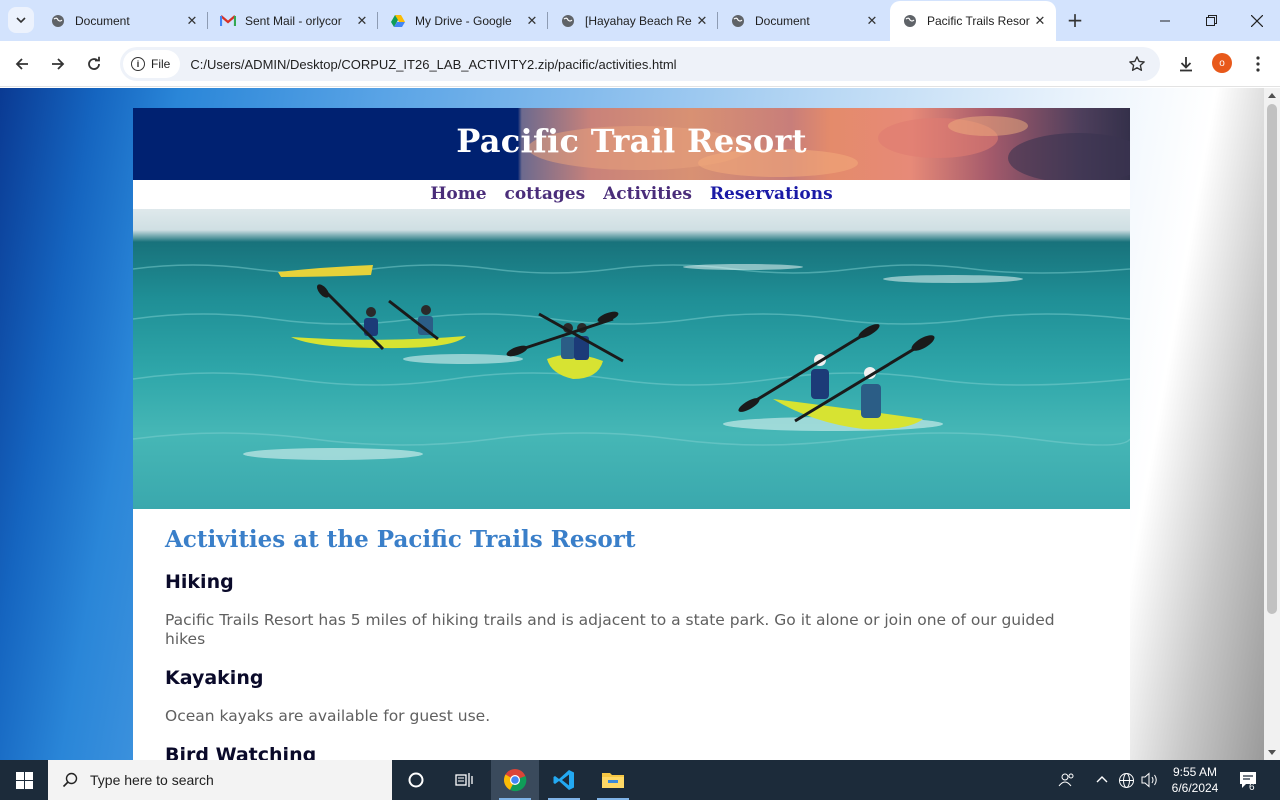 The height and width of the screenshot is (800, 1280). I want to click on notification-icon, so click(1248, 780).